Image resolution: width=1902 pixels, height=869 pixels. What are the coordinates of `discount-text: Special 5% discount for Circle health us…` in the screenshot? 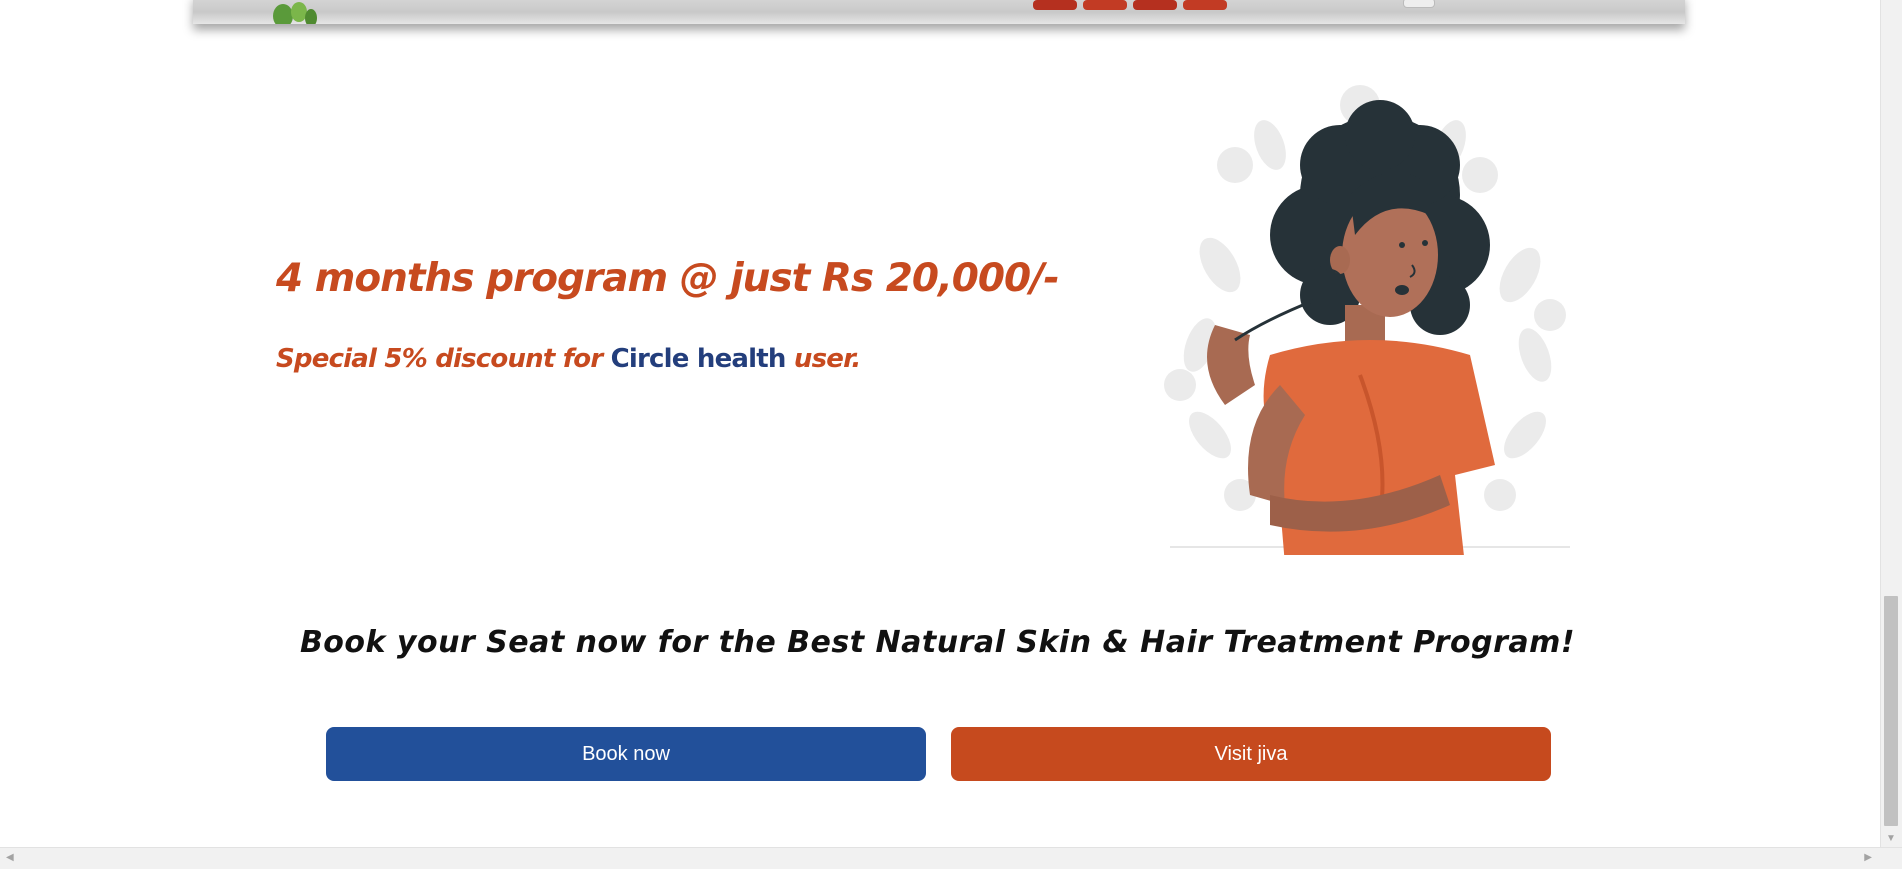 It's located at (568, 359).